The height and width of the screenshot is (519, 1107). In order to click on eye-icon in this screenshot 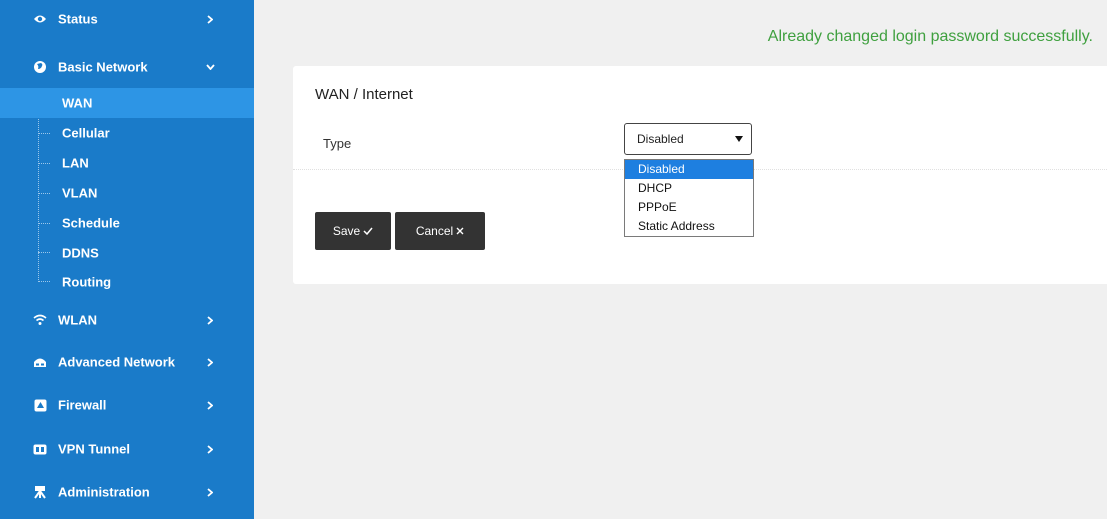, I will do `click(40, 19)`.